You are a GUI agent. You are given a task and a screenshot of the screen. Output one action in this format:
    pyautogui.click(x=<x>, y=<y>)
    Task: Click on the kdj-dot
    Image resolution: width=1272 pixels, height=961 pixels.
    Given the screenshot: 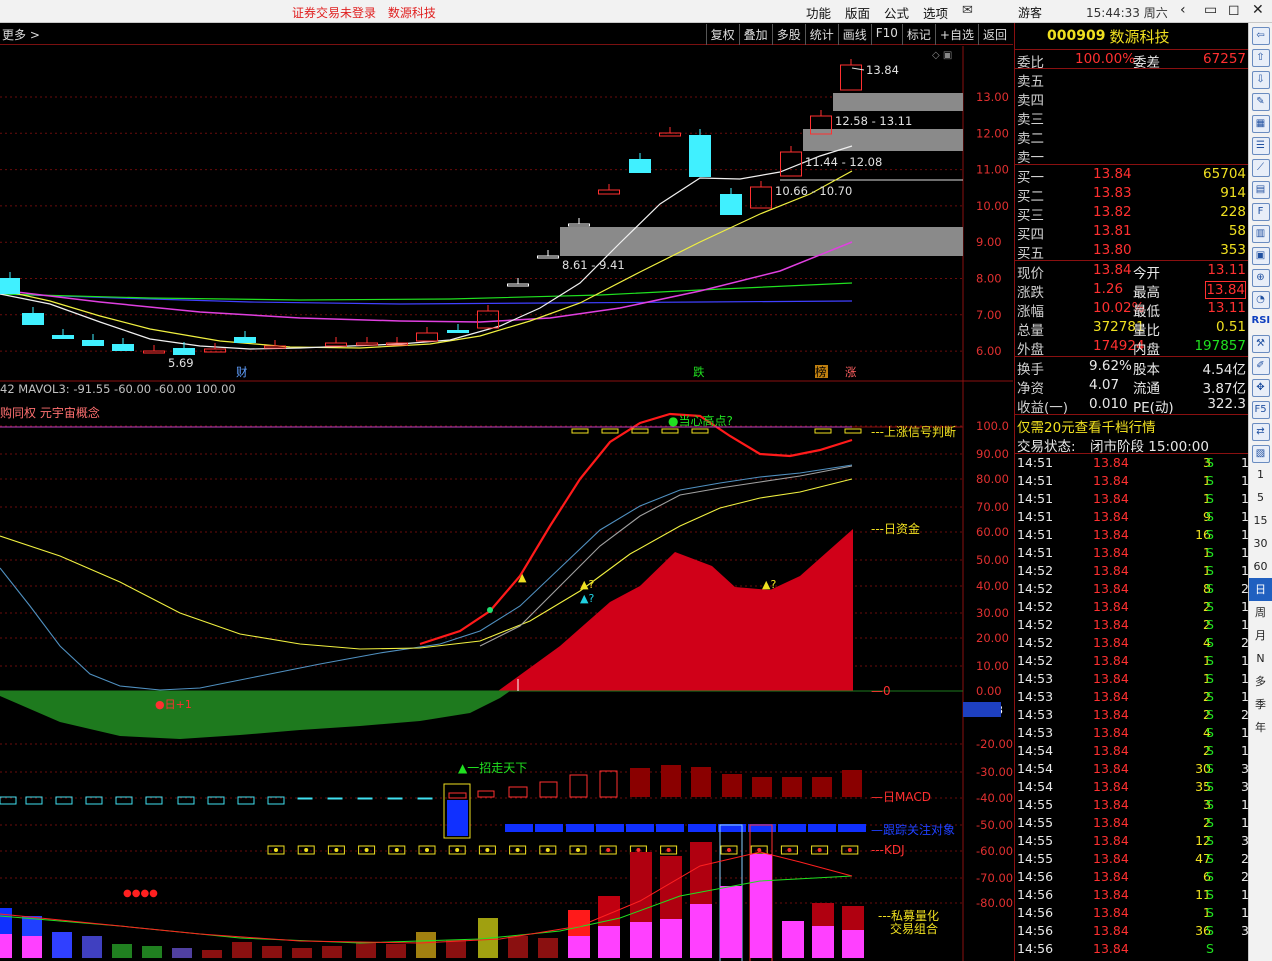 What is the action you would take?
    pyautogui.click(x=638, y=850)
    